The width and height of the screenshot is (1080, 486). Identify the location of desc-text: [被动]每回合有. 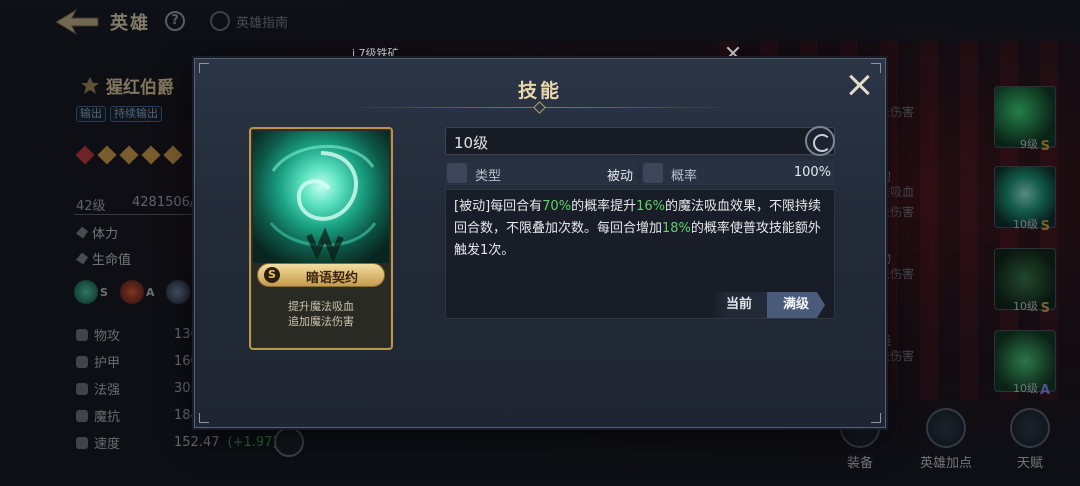
(498, 206).